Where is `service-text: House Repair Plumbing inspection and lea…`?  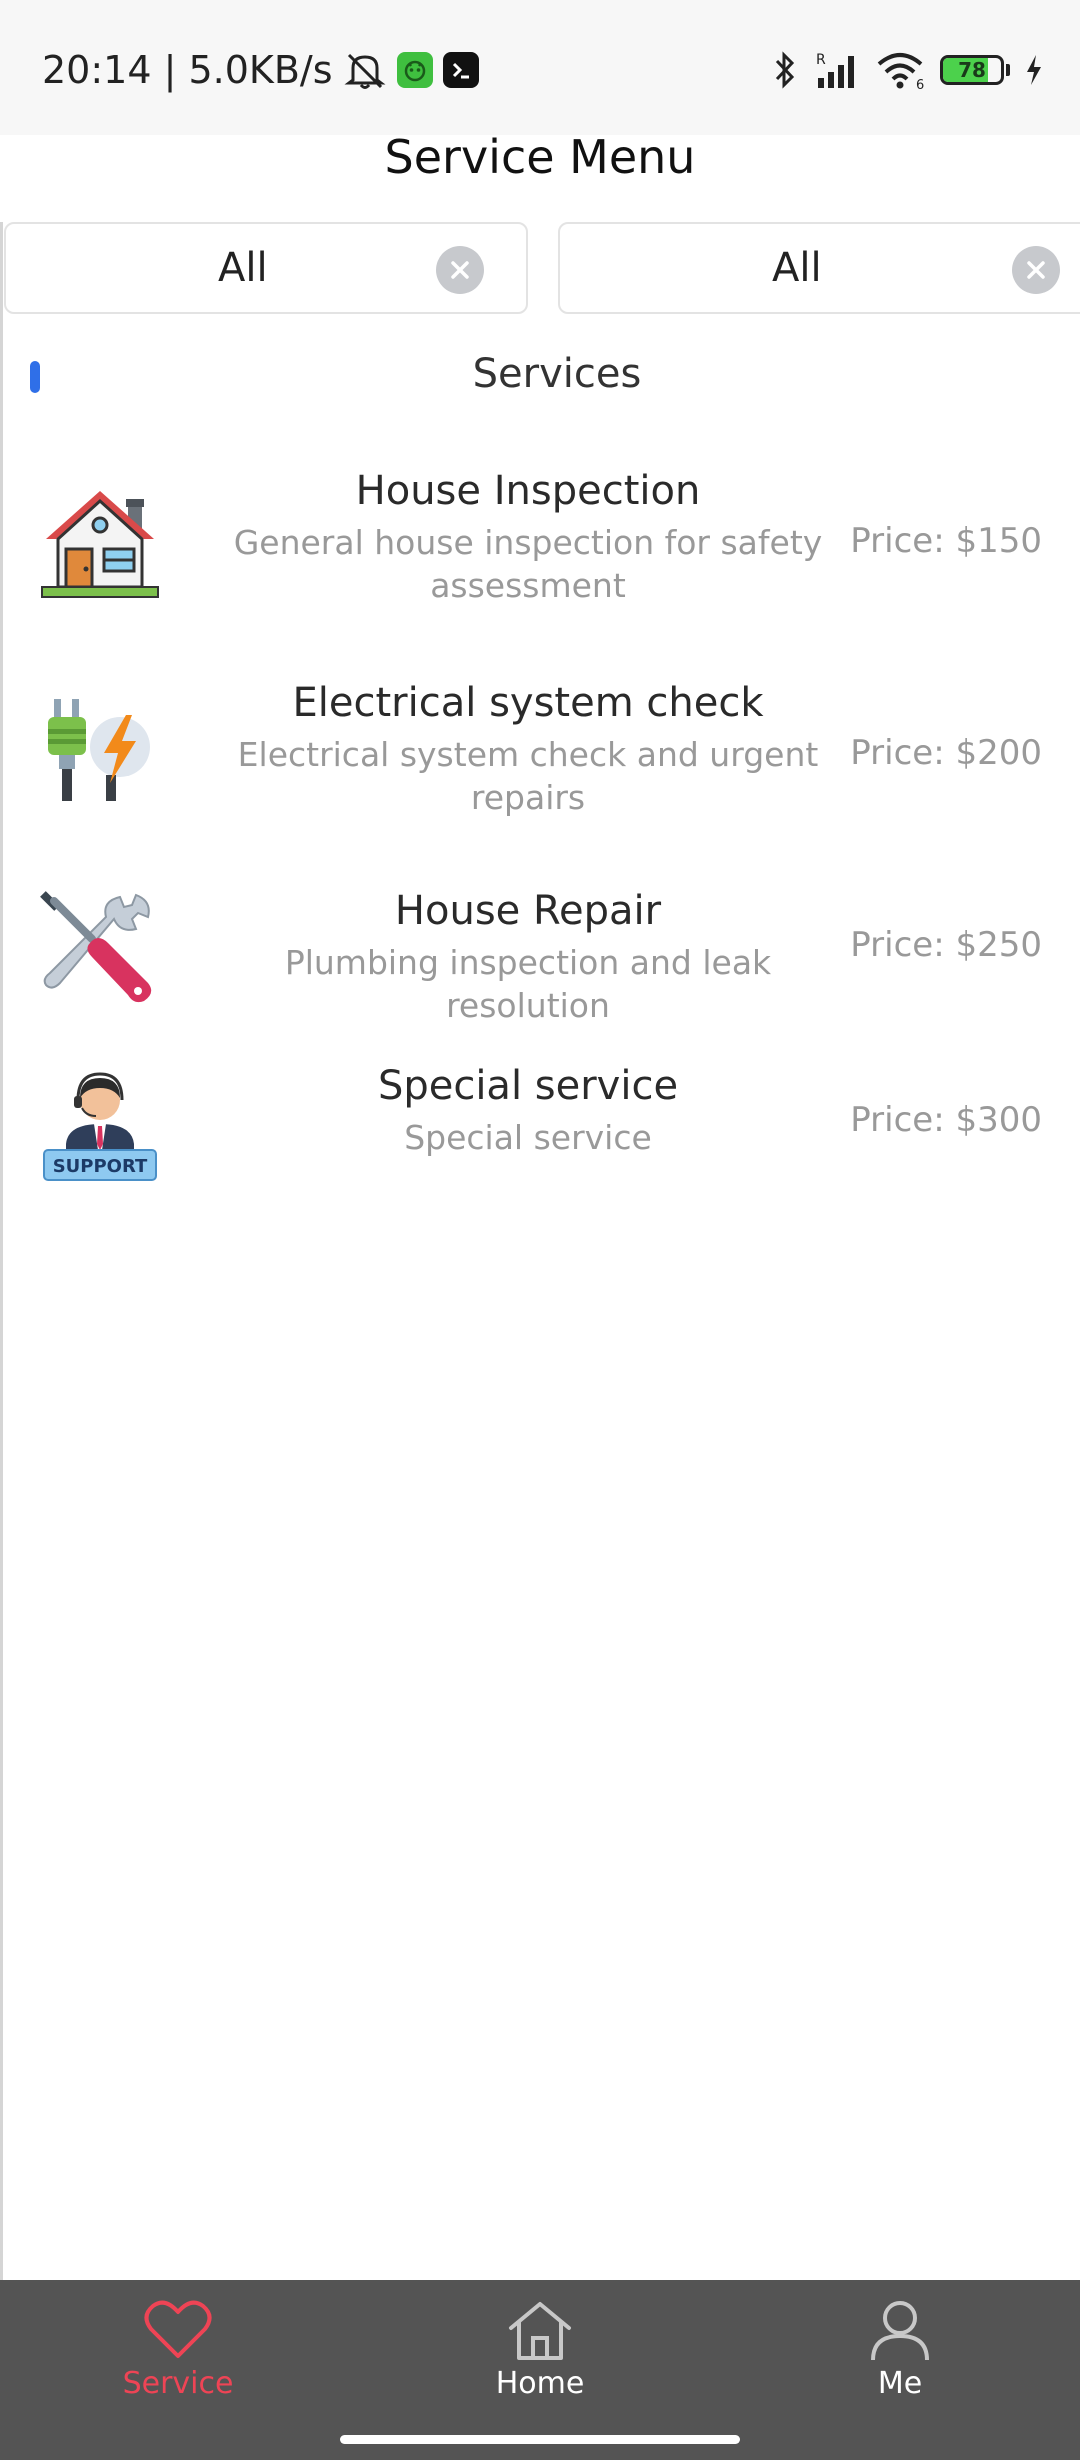 service-text: House Repair Plumbing inspection and lea… is located at coordinates (528, 956).